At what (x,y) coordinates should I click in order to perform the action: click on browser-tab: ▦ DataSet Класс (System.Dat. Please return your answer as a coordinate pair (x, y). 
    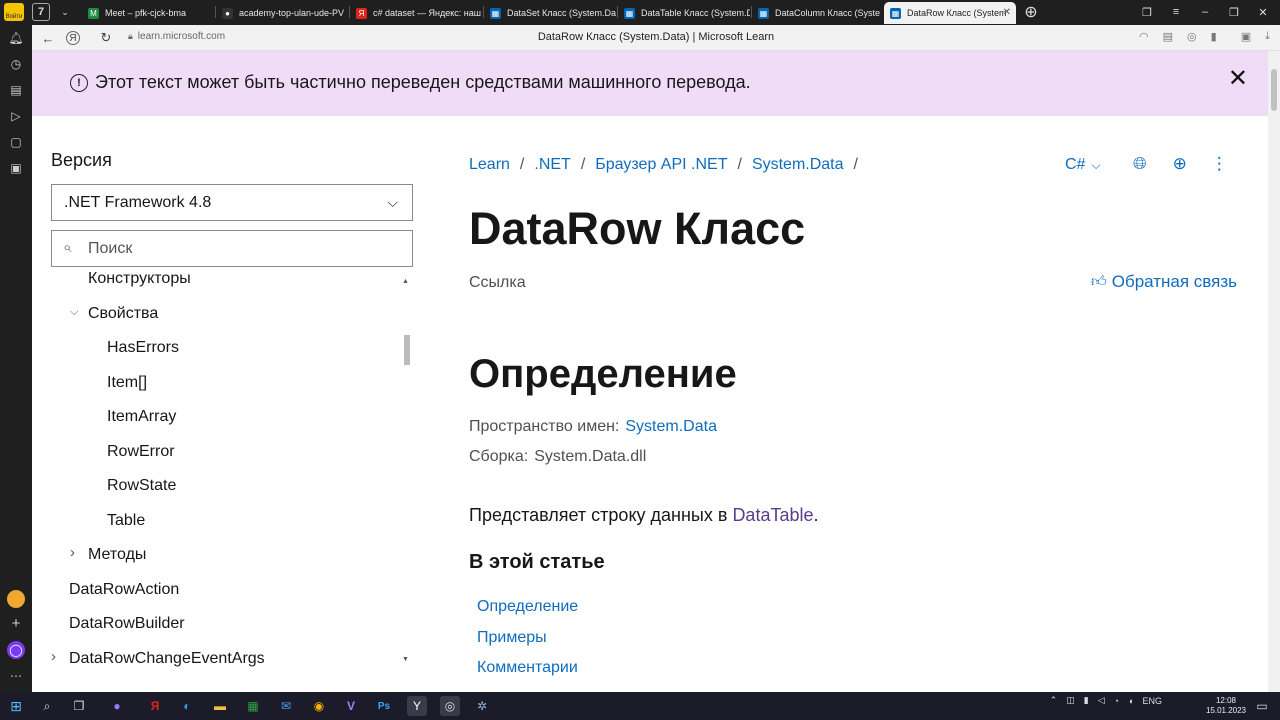
    Looking at the image, I should click on (550, 13).